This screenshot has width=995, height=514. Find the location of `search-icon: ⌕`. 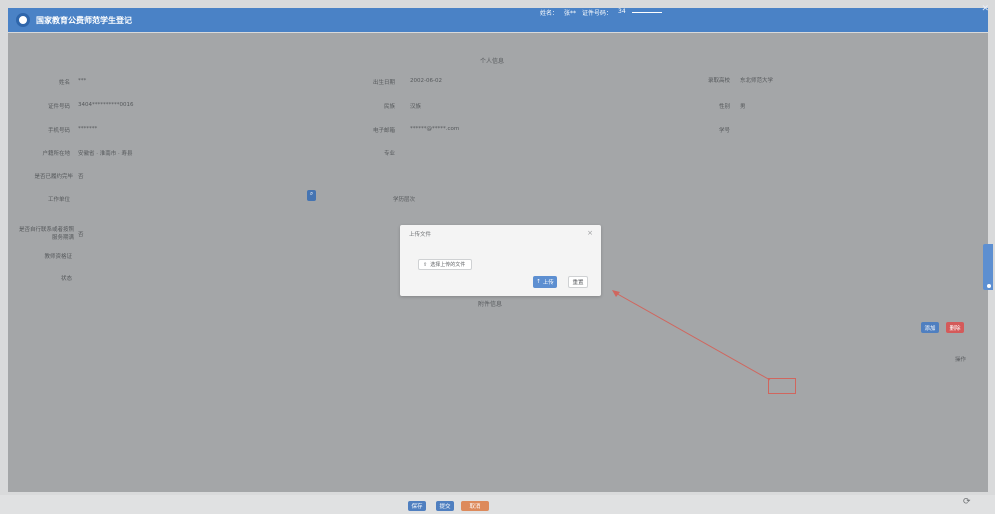

search-icon: ⌕ is located at coordinates (311, 193).